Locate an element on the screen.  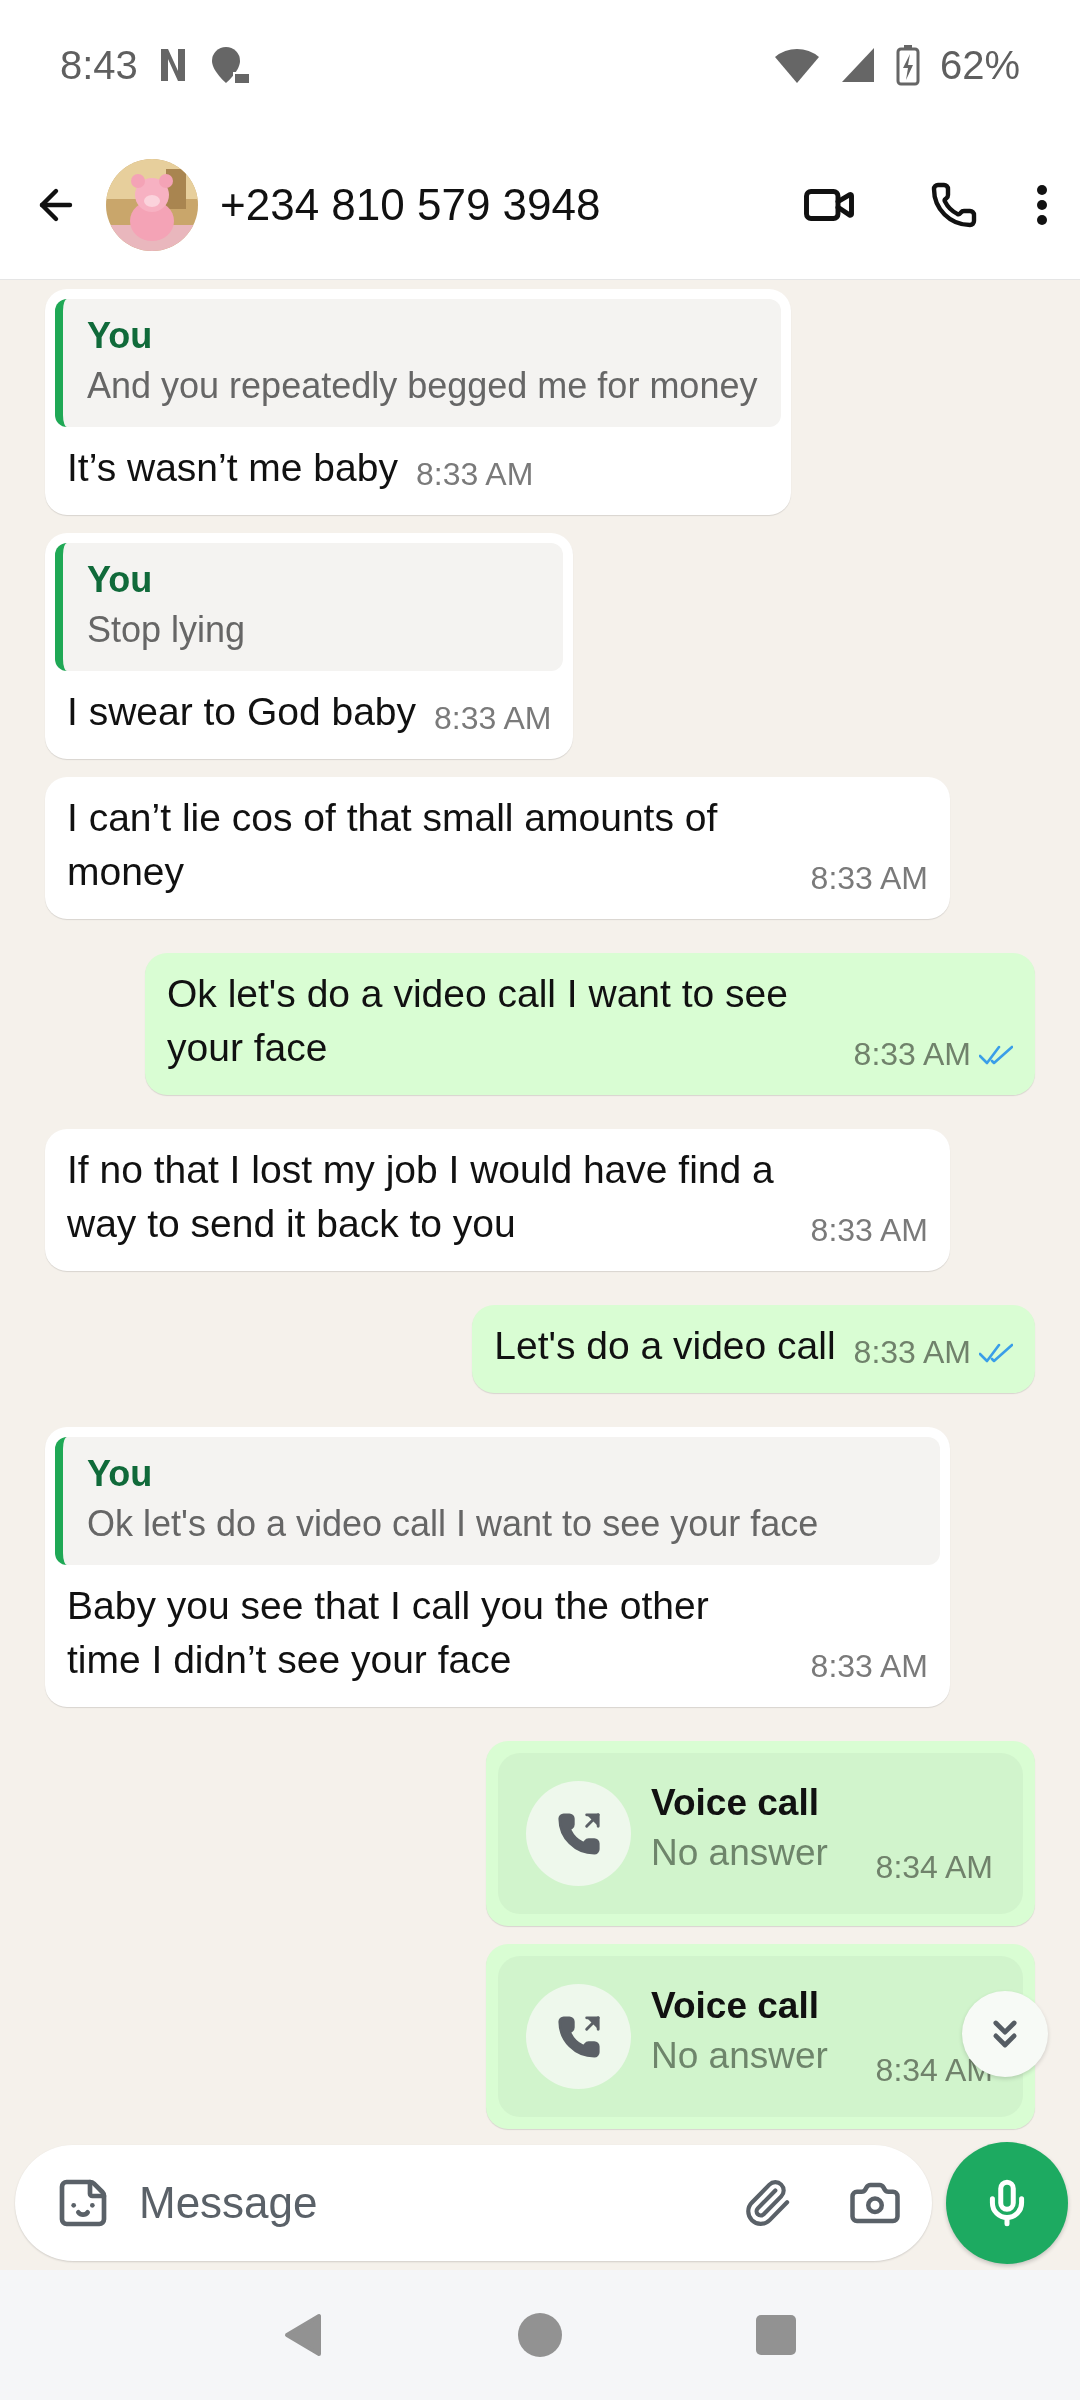
sent-message-bubble: Let's do a video call 8:33 AM is located at coordinates (753, 1349).